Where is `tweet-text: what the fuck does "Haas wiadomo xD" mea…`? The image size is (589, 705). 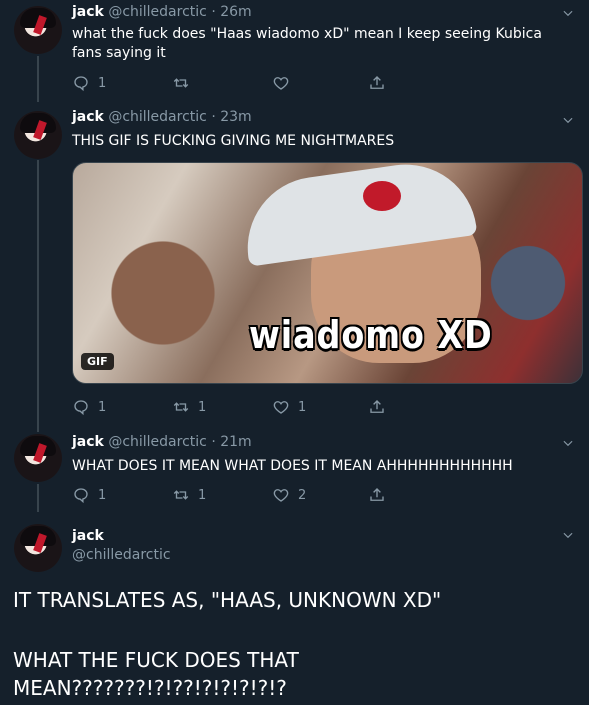
tweet-text: what the fuck does "Haas wiadomo xD" mea… is located at coordinates (307, 43).